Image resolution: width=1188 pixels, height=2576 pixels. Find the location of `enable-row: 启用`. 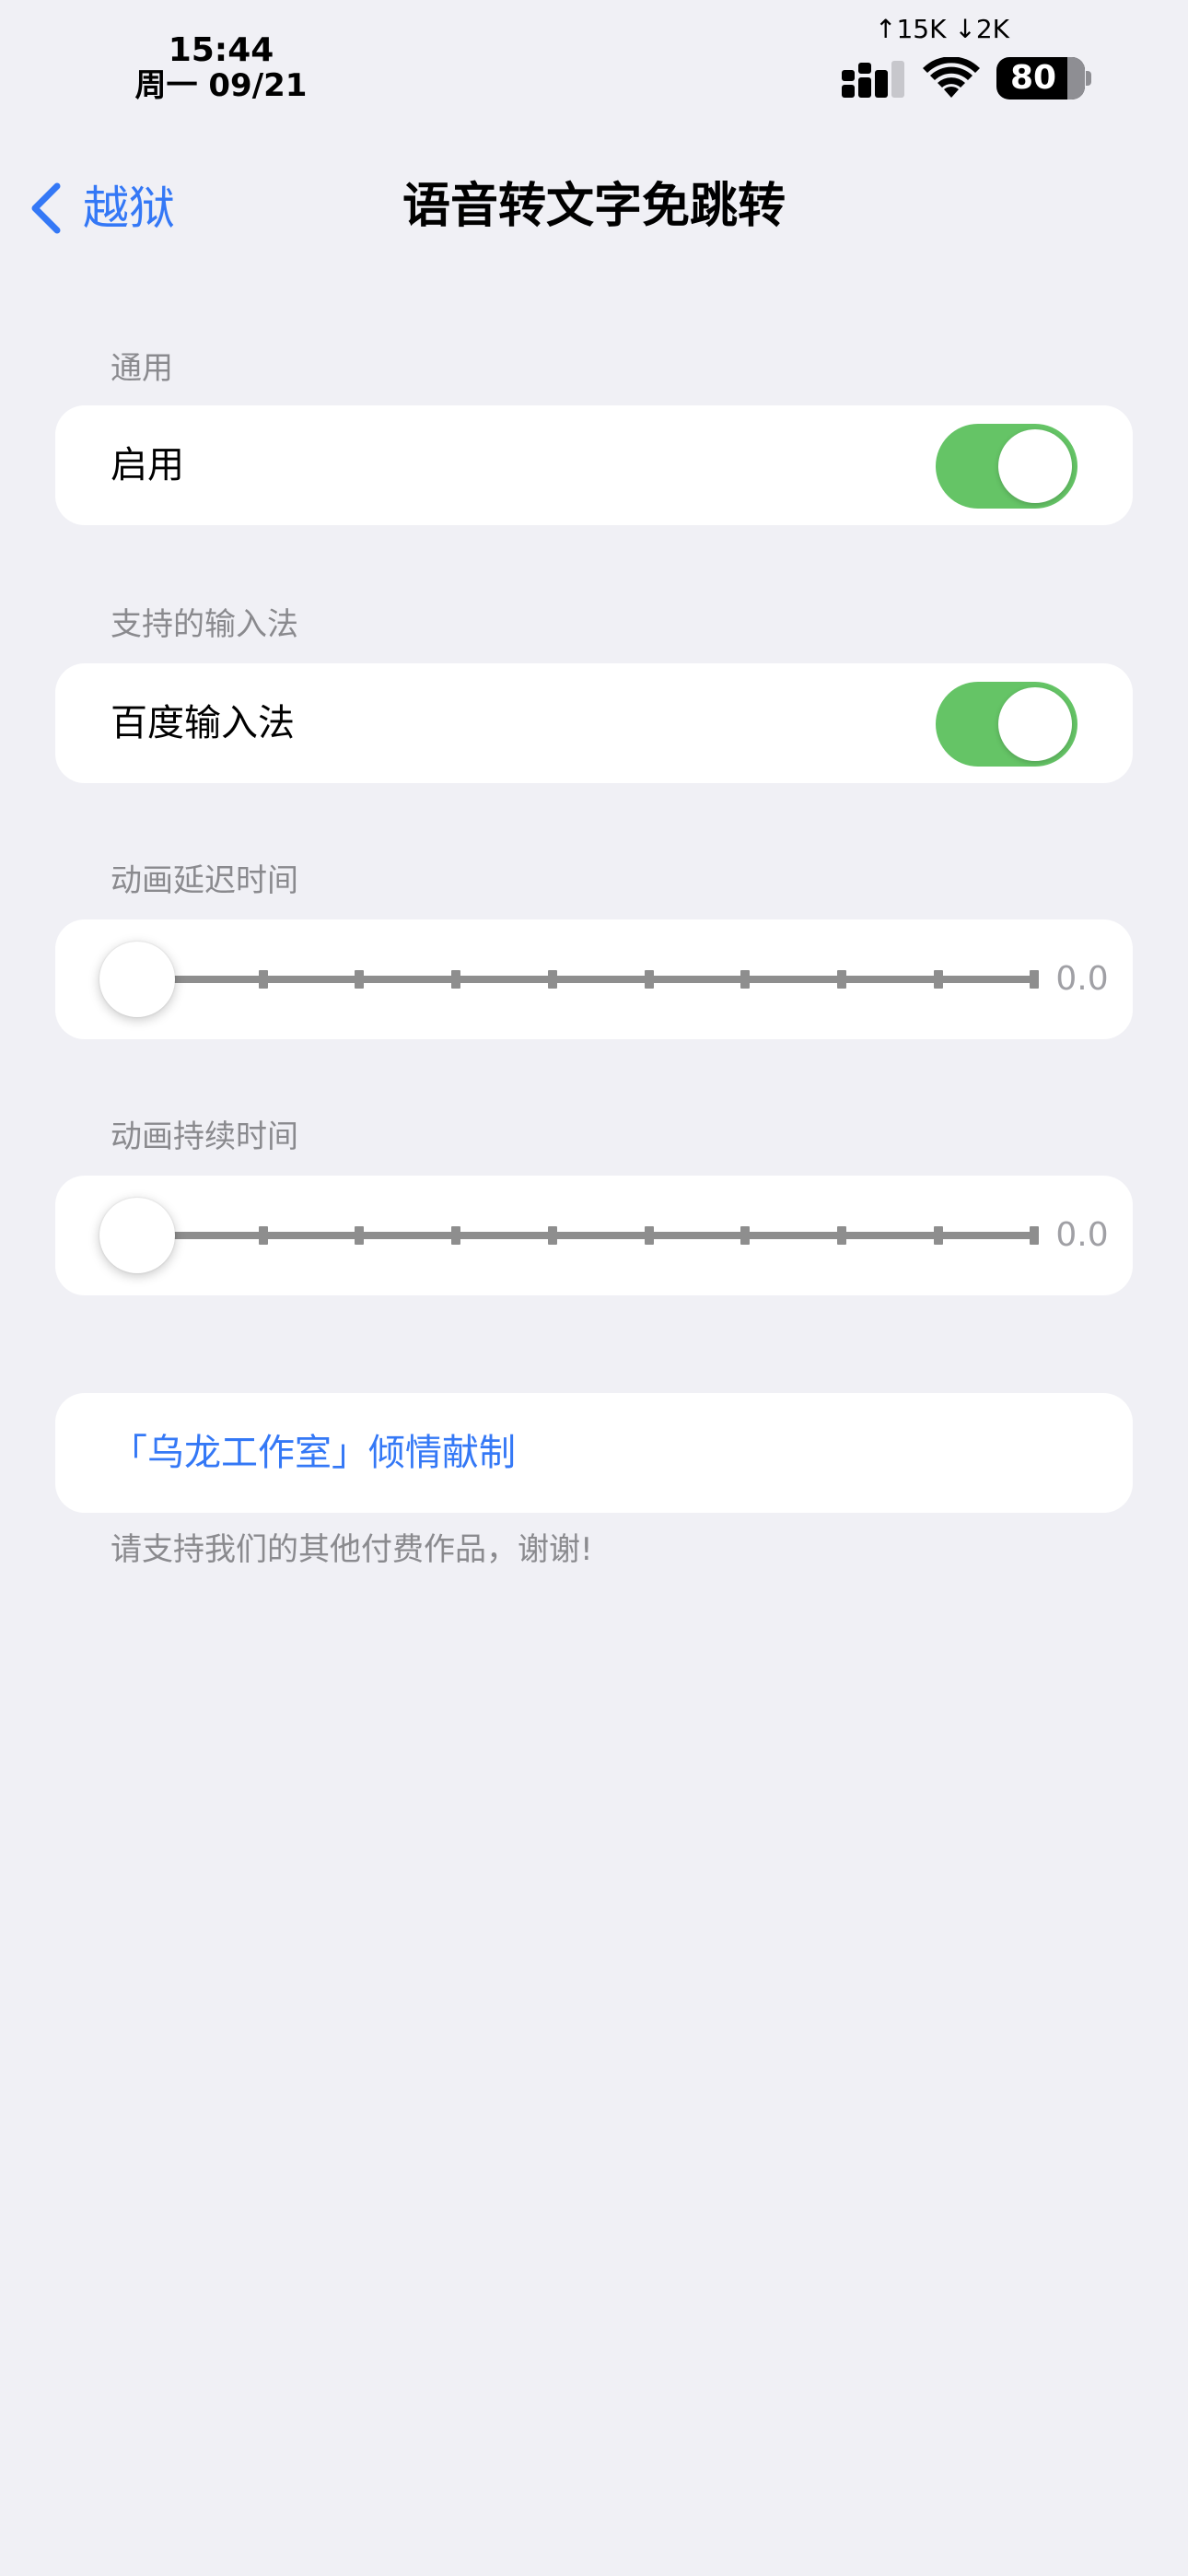

enable-row: 启用 is located at coordinates (594, 465).